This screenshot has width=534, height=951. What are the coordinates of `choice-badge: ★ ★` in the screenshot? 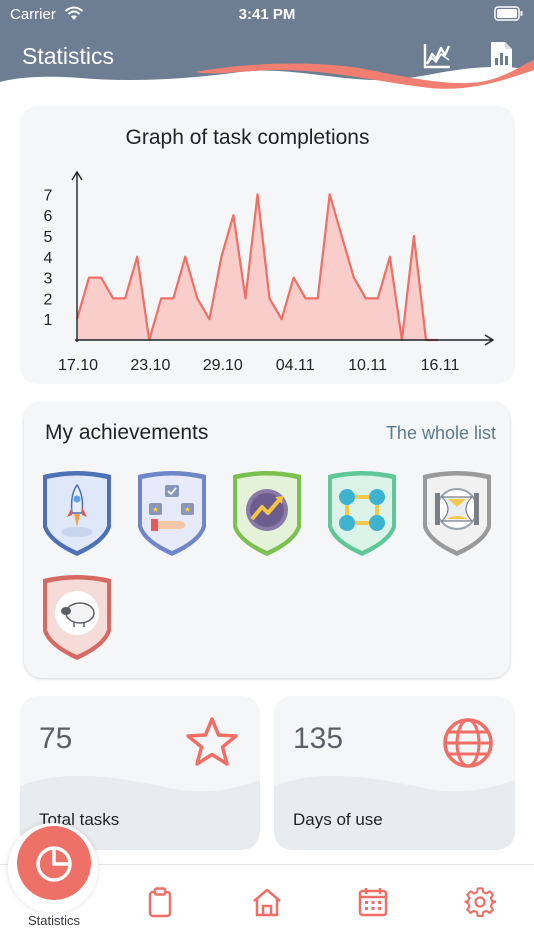 It's located at (172, 514).